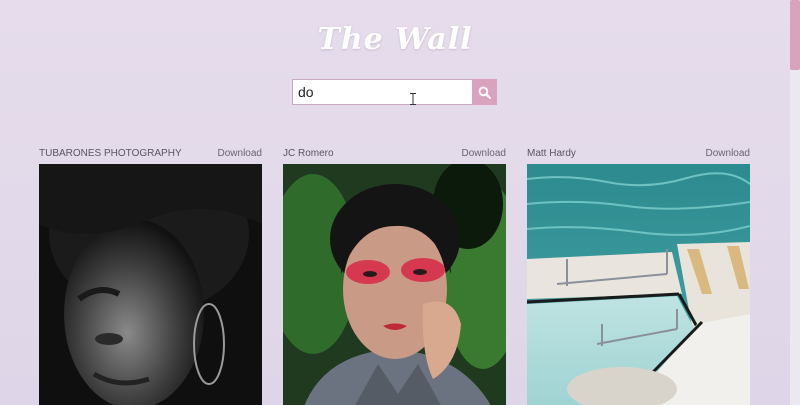 The image size is (800, 405). I want to click on author-name: TUBARONES PHOTOGRAPHY, so click(110, 153).